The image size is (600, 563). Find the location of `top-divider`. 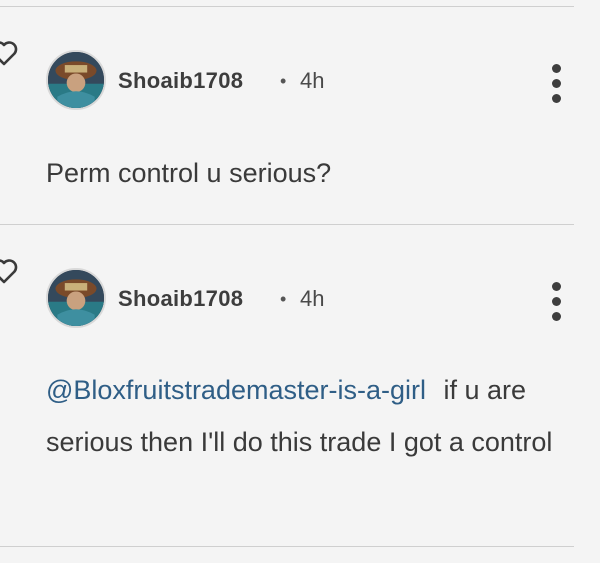

top-divider is located at coordinates (287, 6).